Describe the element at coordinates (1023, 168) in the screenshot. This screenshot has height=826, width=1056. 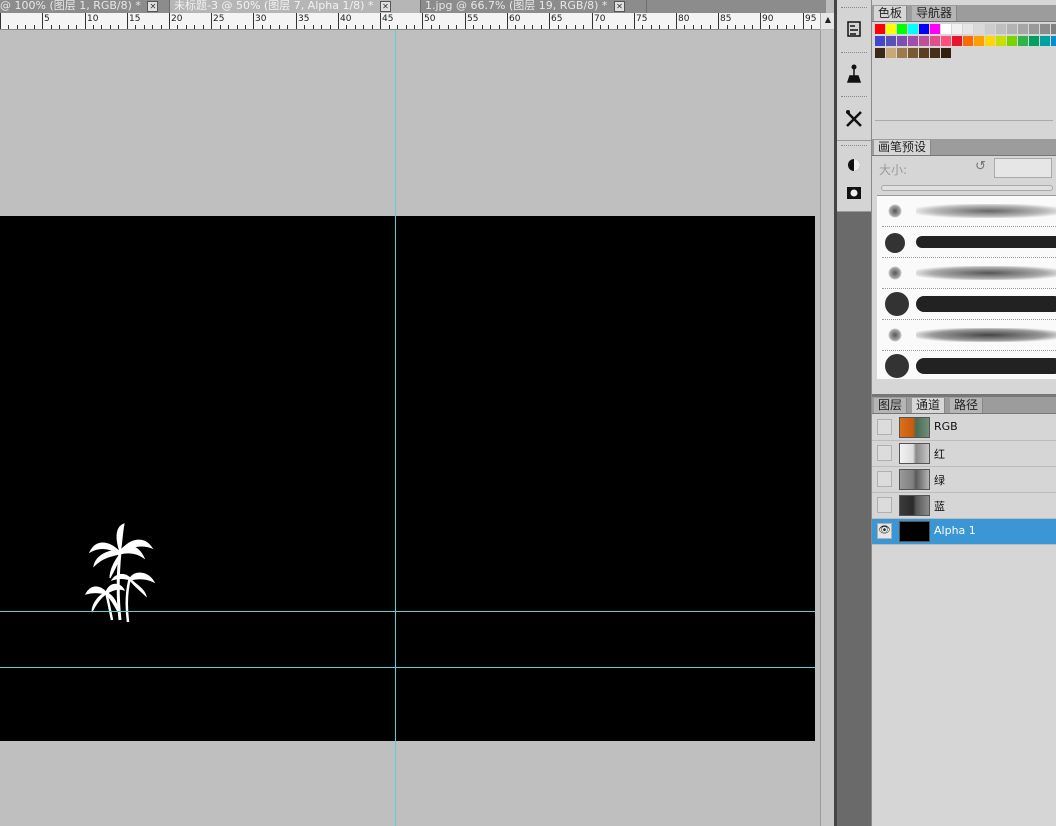
I see `brush-size-field` at that location.